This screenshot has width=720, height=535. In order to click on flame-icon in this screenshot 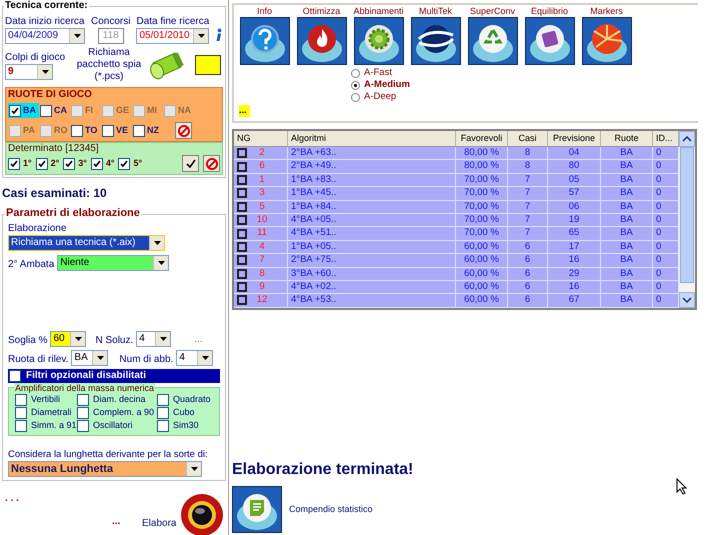, I will do `click(321, 41)`.